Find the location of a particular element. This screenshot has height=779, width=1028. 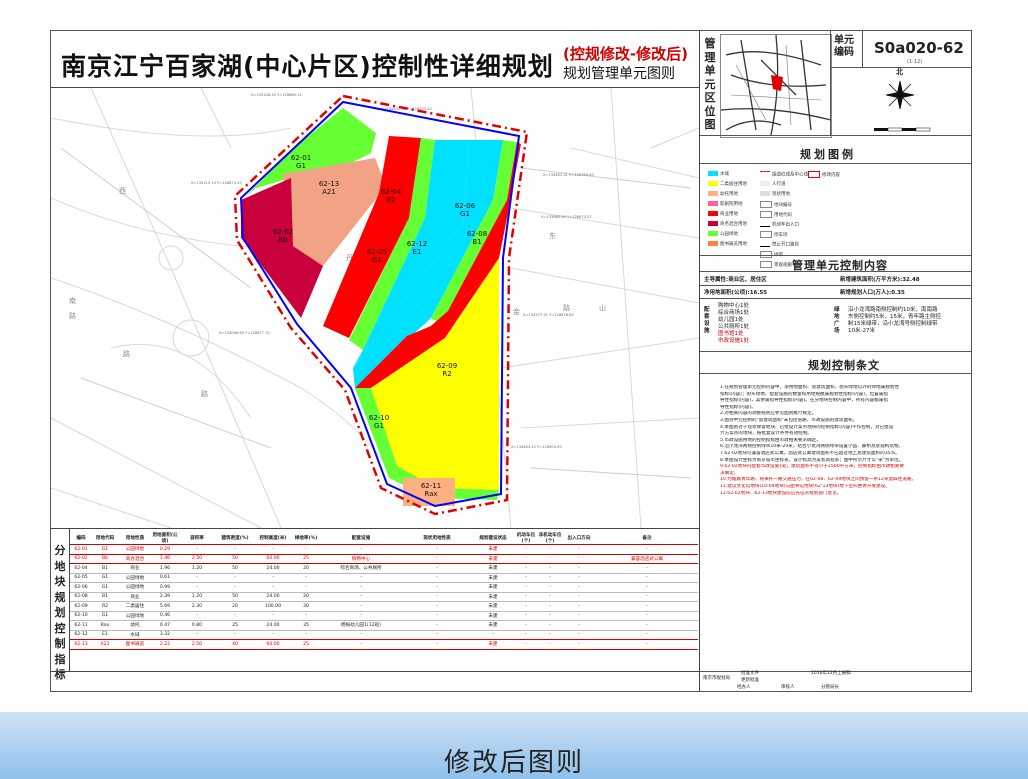

clause-line: 指标(内容)；街头绿地、配套设施的数量和用地规模属规划性指标(内容)，位置属指 is located at coordinates (804, 394).